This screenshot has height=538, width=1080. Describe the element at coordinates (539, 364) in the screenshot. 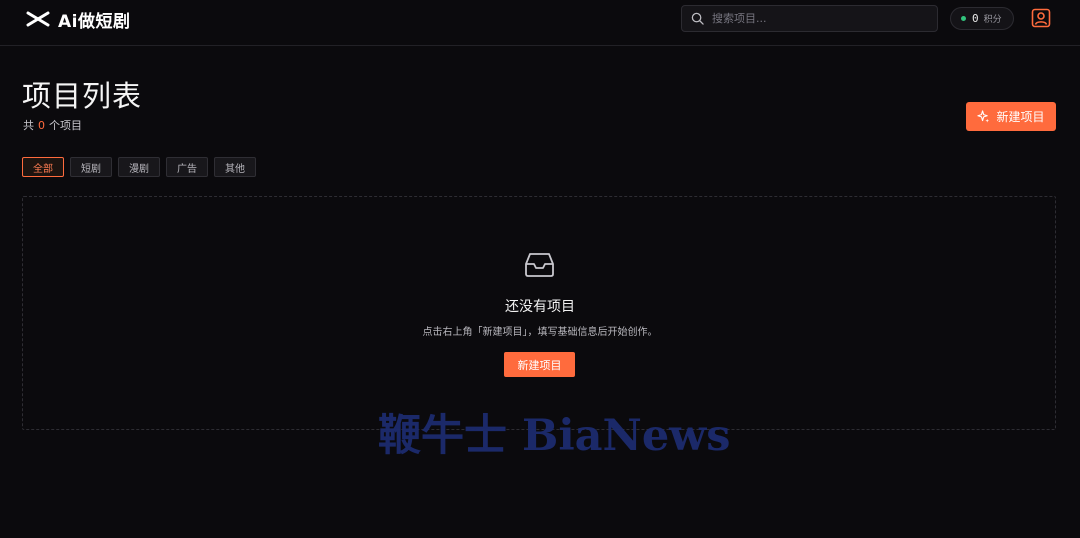

I see `empty-new-project-button: 新建项目` at that location.